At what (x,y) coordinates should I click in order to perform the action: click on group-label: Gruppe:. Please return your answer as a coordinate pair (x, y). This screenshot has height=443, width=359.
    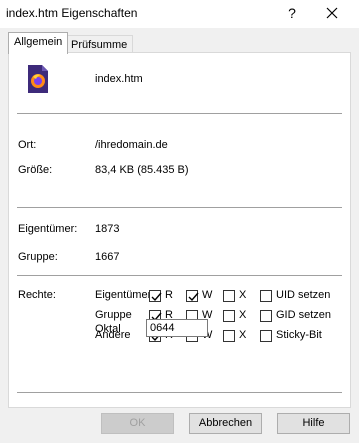
    Looking at the image, I should click on (38, 257).